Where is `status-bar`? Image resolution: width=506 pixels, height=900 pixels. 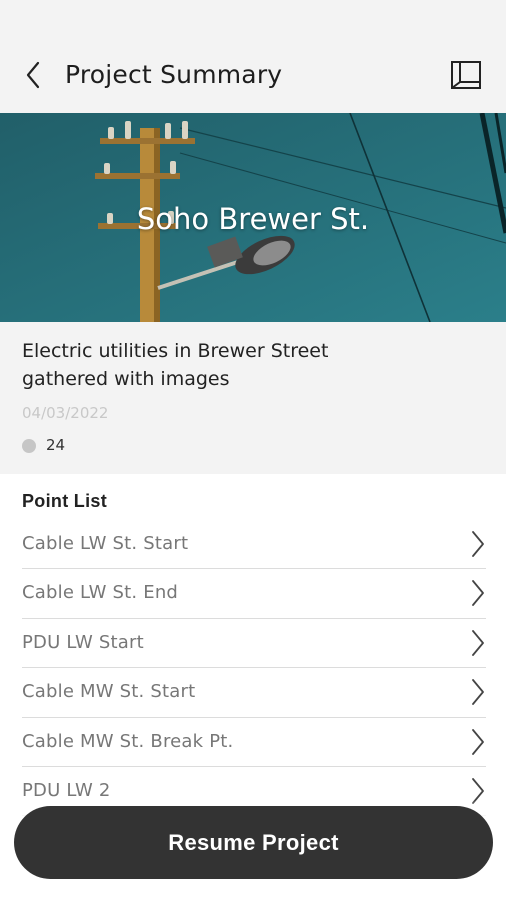 status-bar is located at coordinates (253, 19).